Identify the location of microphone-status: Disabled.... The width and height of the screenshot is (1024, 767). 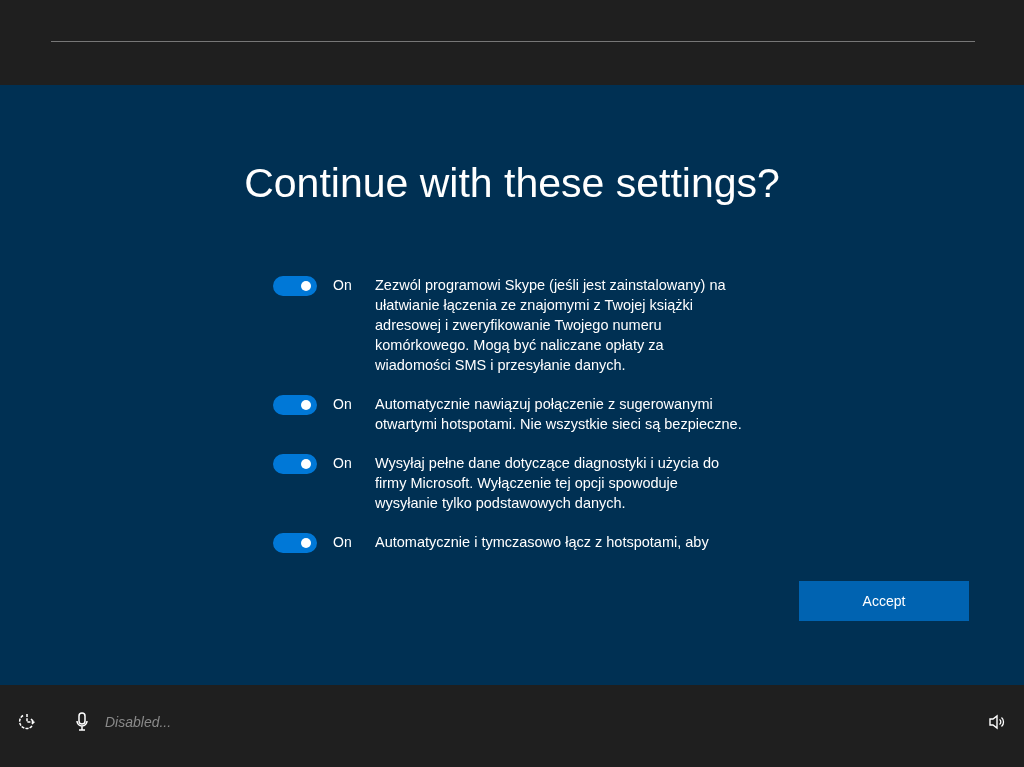
(138, 722).